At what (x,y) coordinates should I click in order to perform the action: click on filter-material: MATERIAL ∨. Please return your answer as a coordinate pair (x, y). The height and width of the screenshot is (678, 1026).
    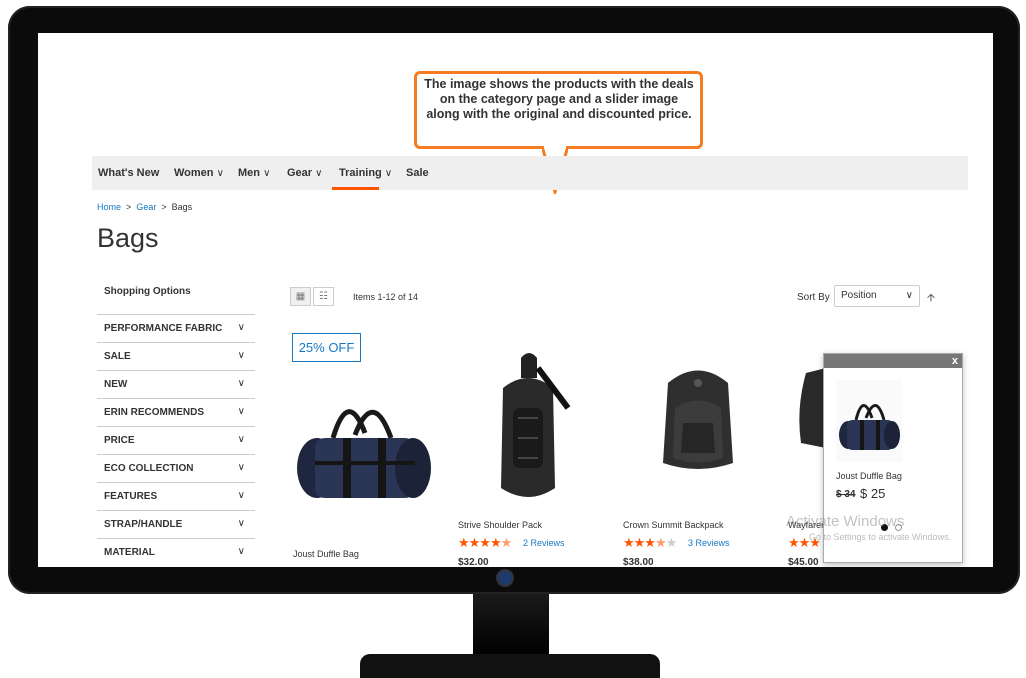
    Looking at the image, I should click on (176, 552).